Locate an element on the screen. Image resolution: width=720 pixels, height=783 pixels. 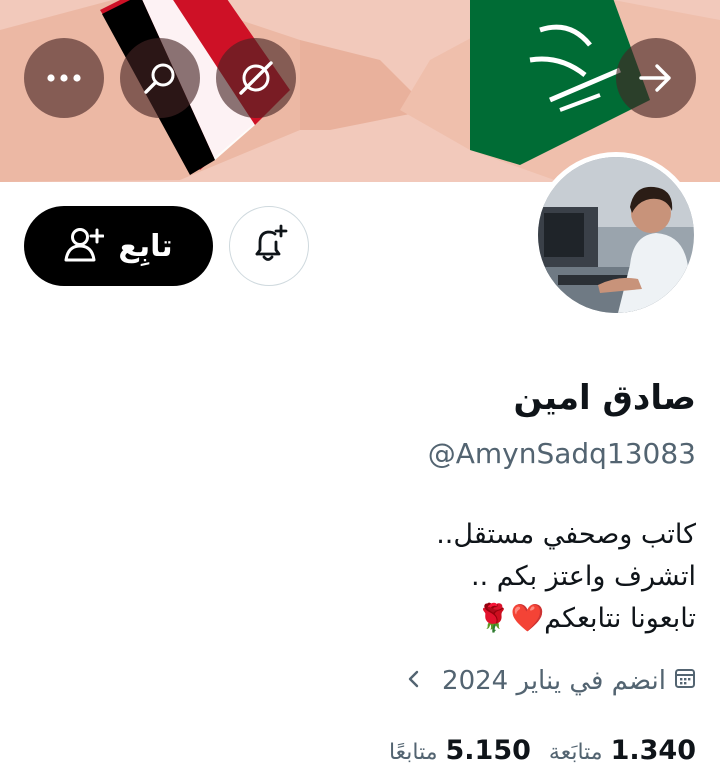
followers-label: متابعًا is located at coordinates (413, 752).